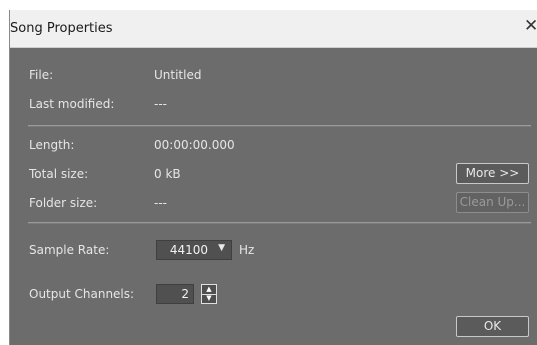 Image resolution: width=537 pixels, height=345 pixels. Describe the element at coordinates (59, 174) in the screenshot. I see `total-size-label: Total size:` at that location.